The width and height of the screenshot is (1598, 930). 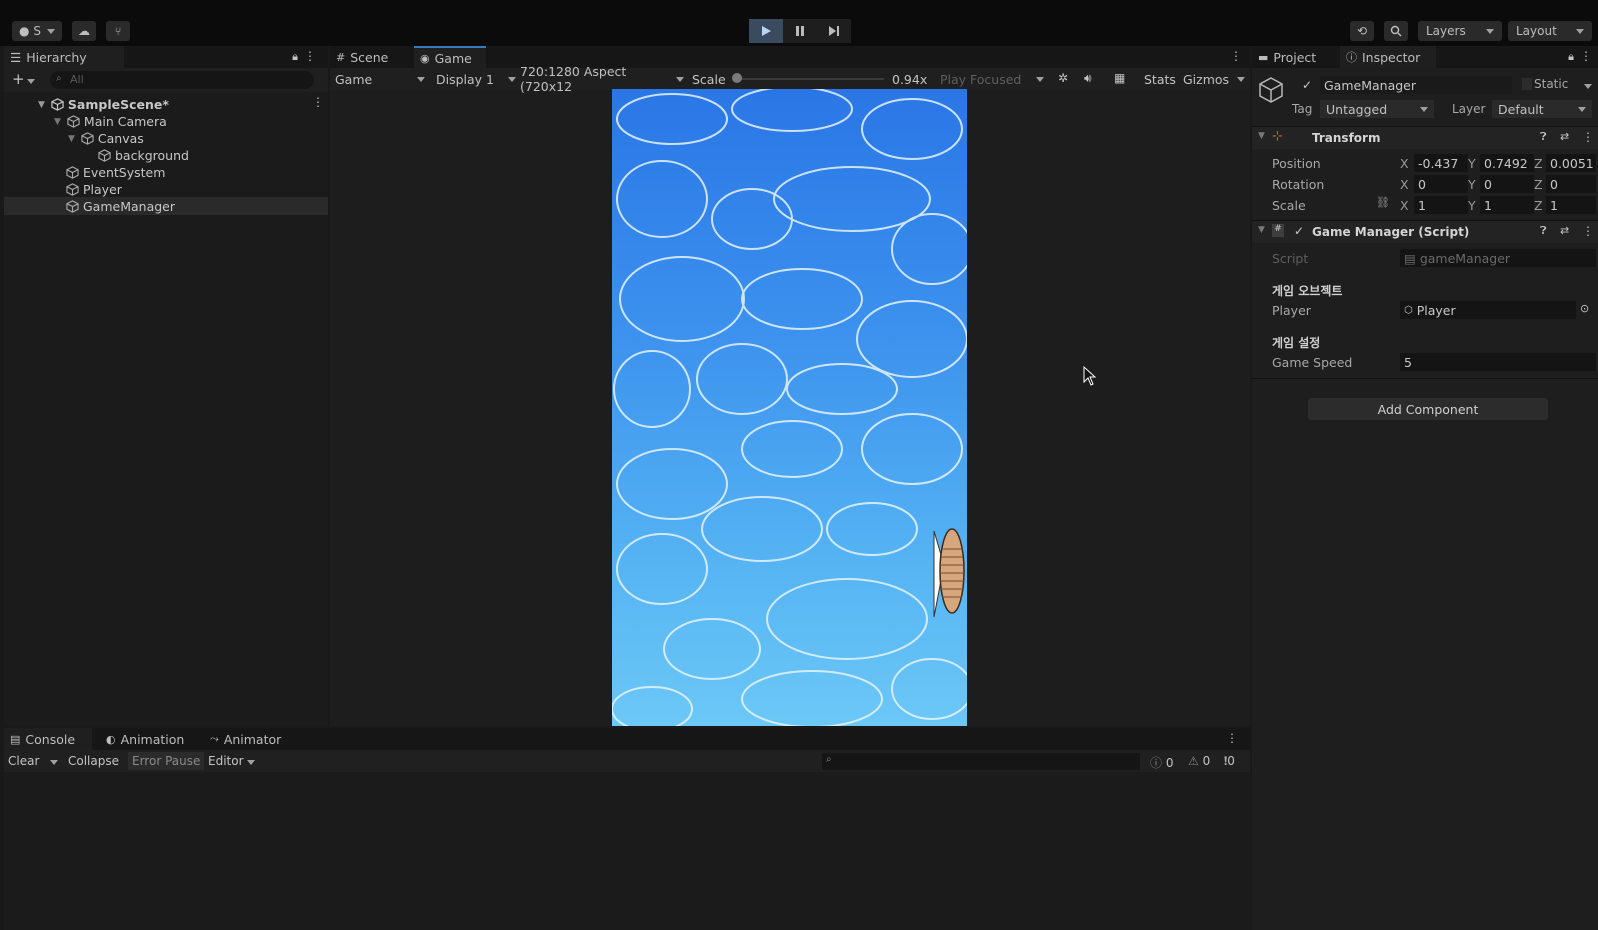 What do you see at coordinates (1507, 163) in the screenshot?
I see `position-y-field: 0.7492` at bounding box center [1507, 163].